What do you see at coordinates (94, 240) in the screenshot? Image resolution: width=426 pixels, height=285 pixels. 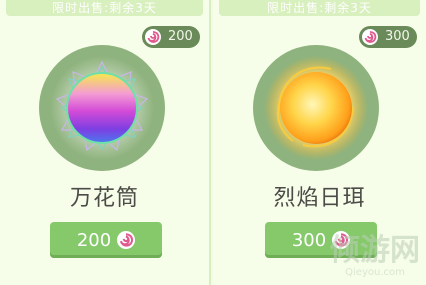 I see `buy-price-text: 200` at bounding box center [94, 240].